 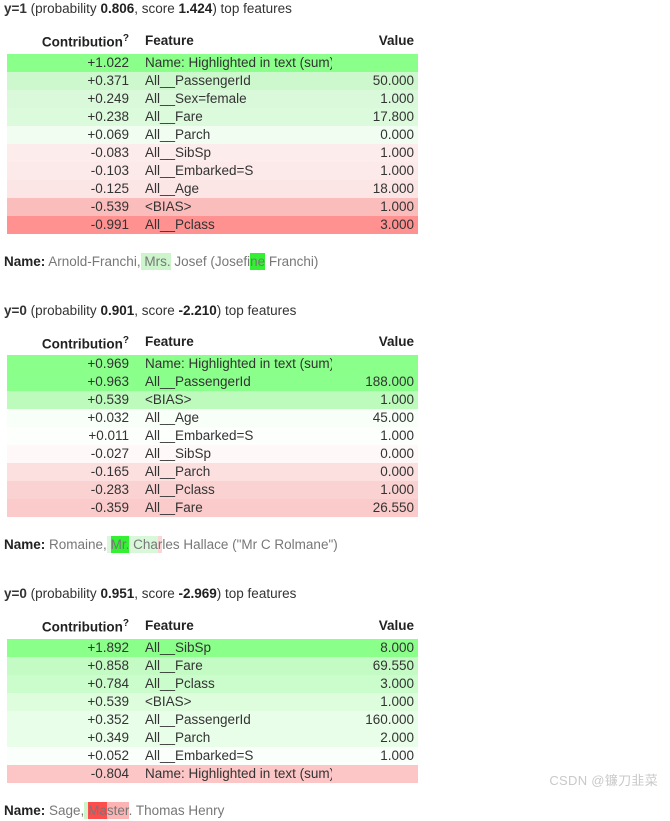 What do you see at coordinates (117, 310) in the screenshot?
I see `probability-value-2: 0.901` at bounding box center [117, 310].